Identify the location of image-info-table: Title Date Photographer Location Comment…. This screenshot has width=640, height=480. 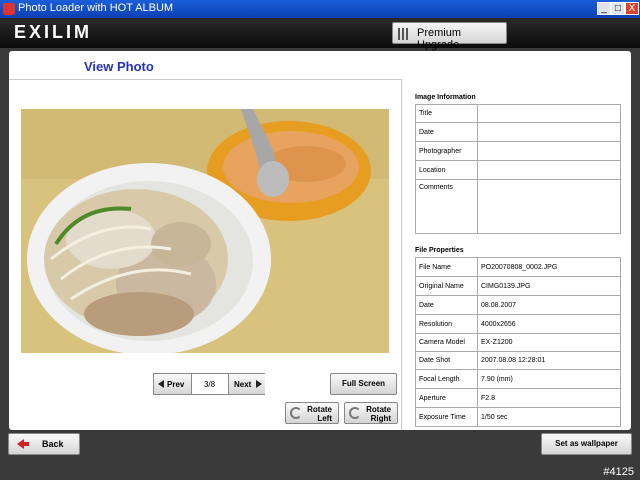
(518, 169).